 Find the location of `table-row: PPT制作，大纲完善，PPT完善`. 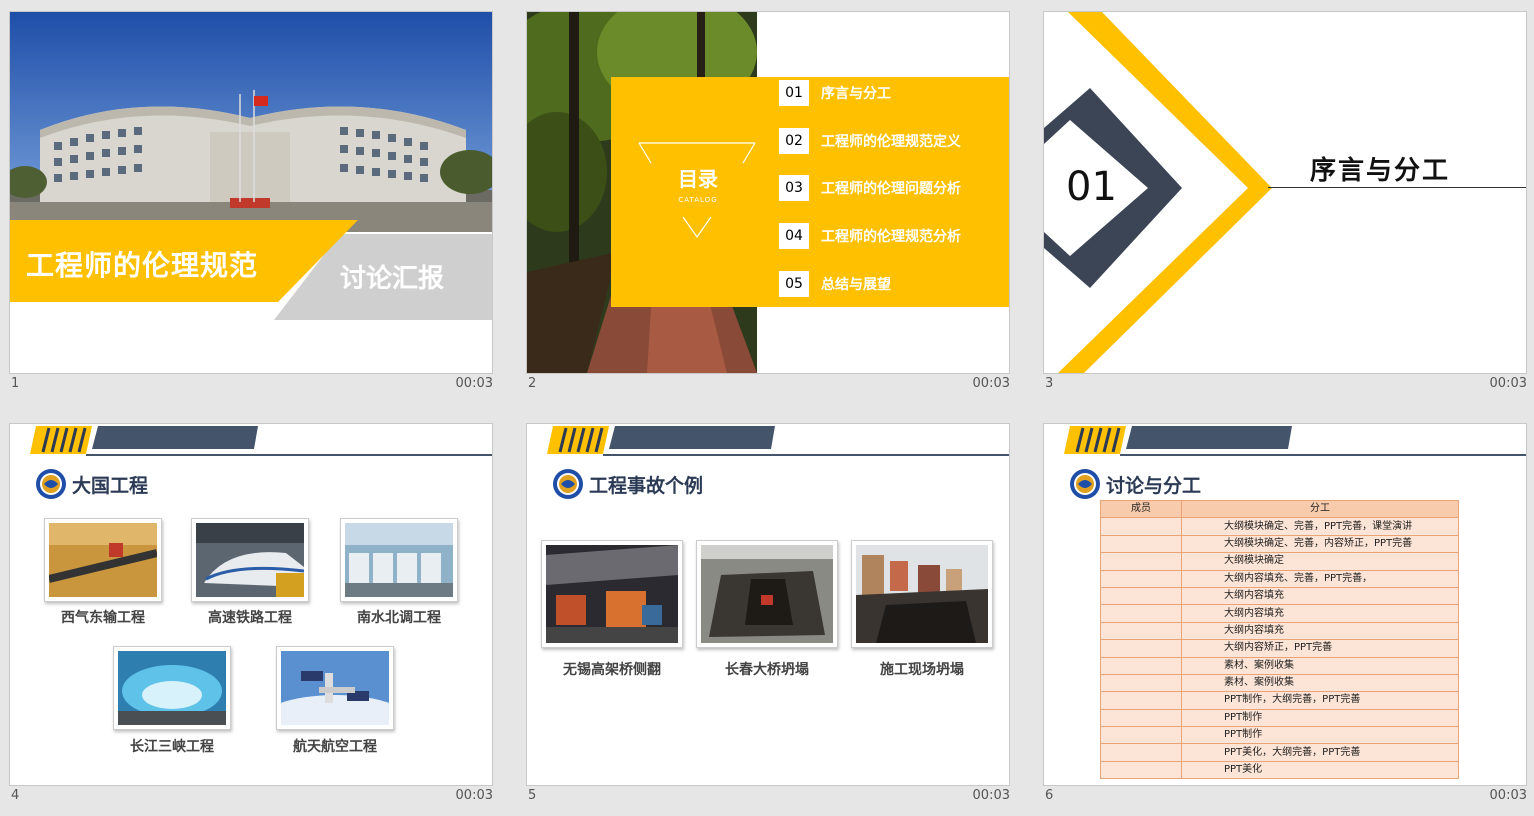

table-row: PPT制作，大纲完善，PPT完善 is located at coordinates (1279, 700).